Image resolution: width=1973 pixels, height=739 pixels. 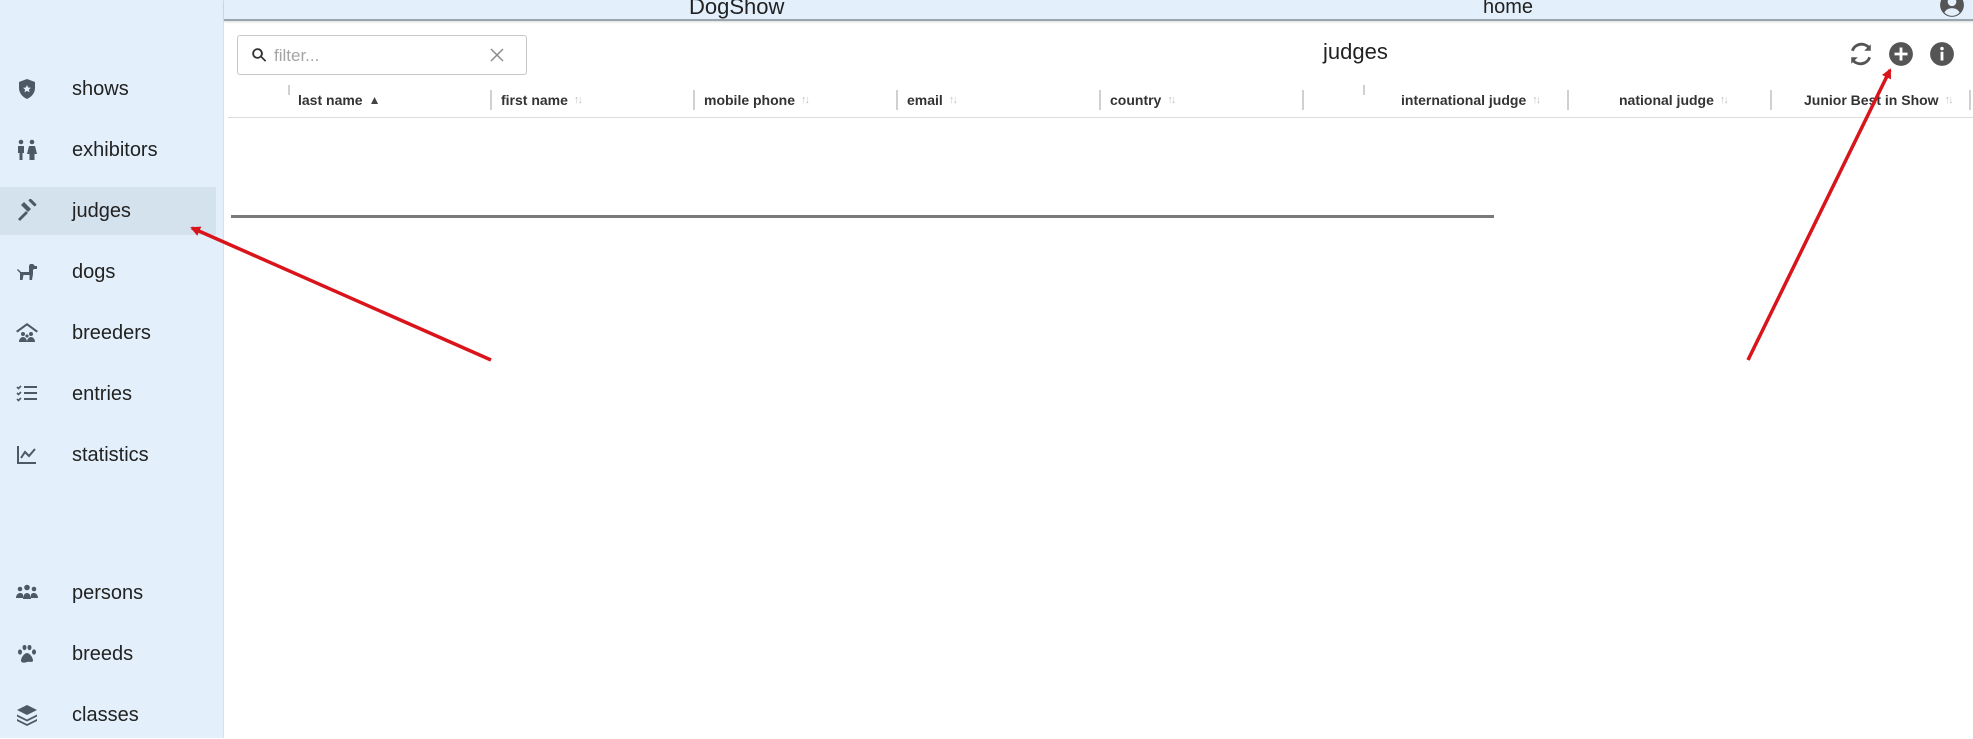 I want to click on sidebar-item-breeders: breeders, so click(x=108, y=333).